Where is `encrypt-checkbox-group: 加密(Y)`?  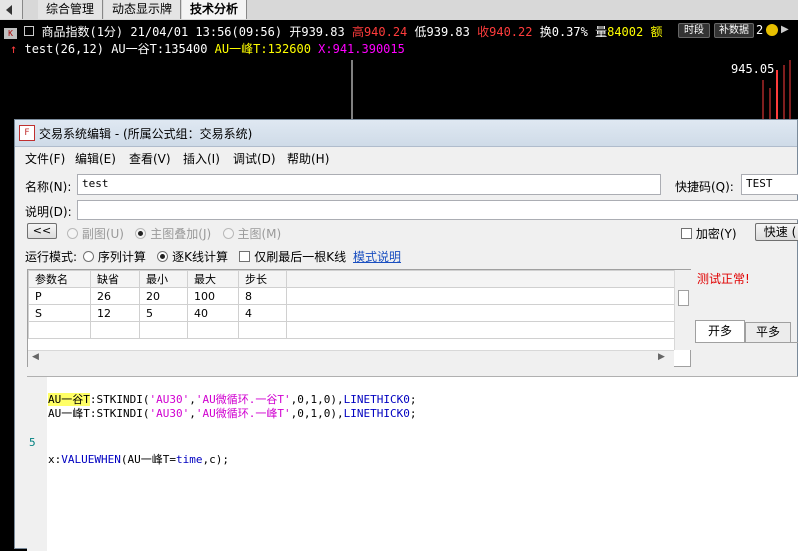
encrypt-checkbox-group: 加密(Y) is located at coordinates (709, 233).